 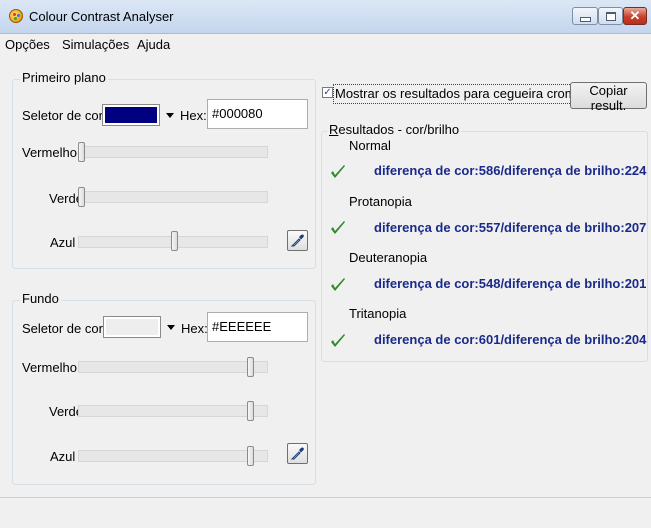 I want to click on status-bar, so click(x=325, y=512).